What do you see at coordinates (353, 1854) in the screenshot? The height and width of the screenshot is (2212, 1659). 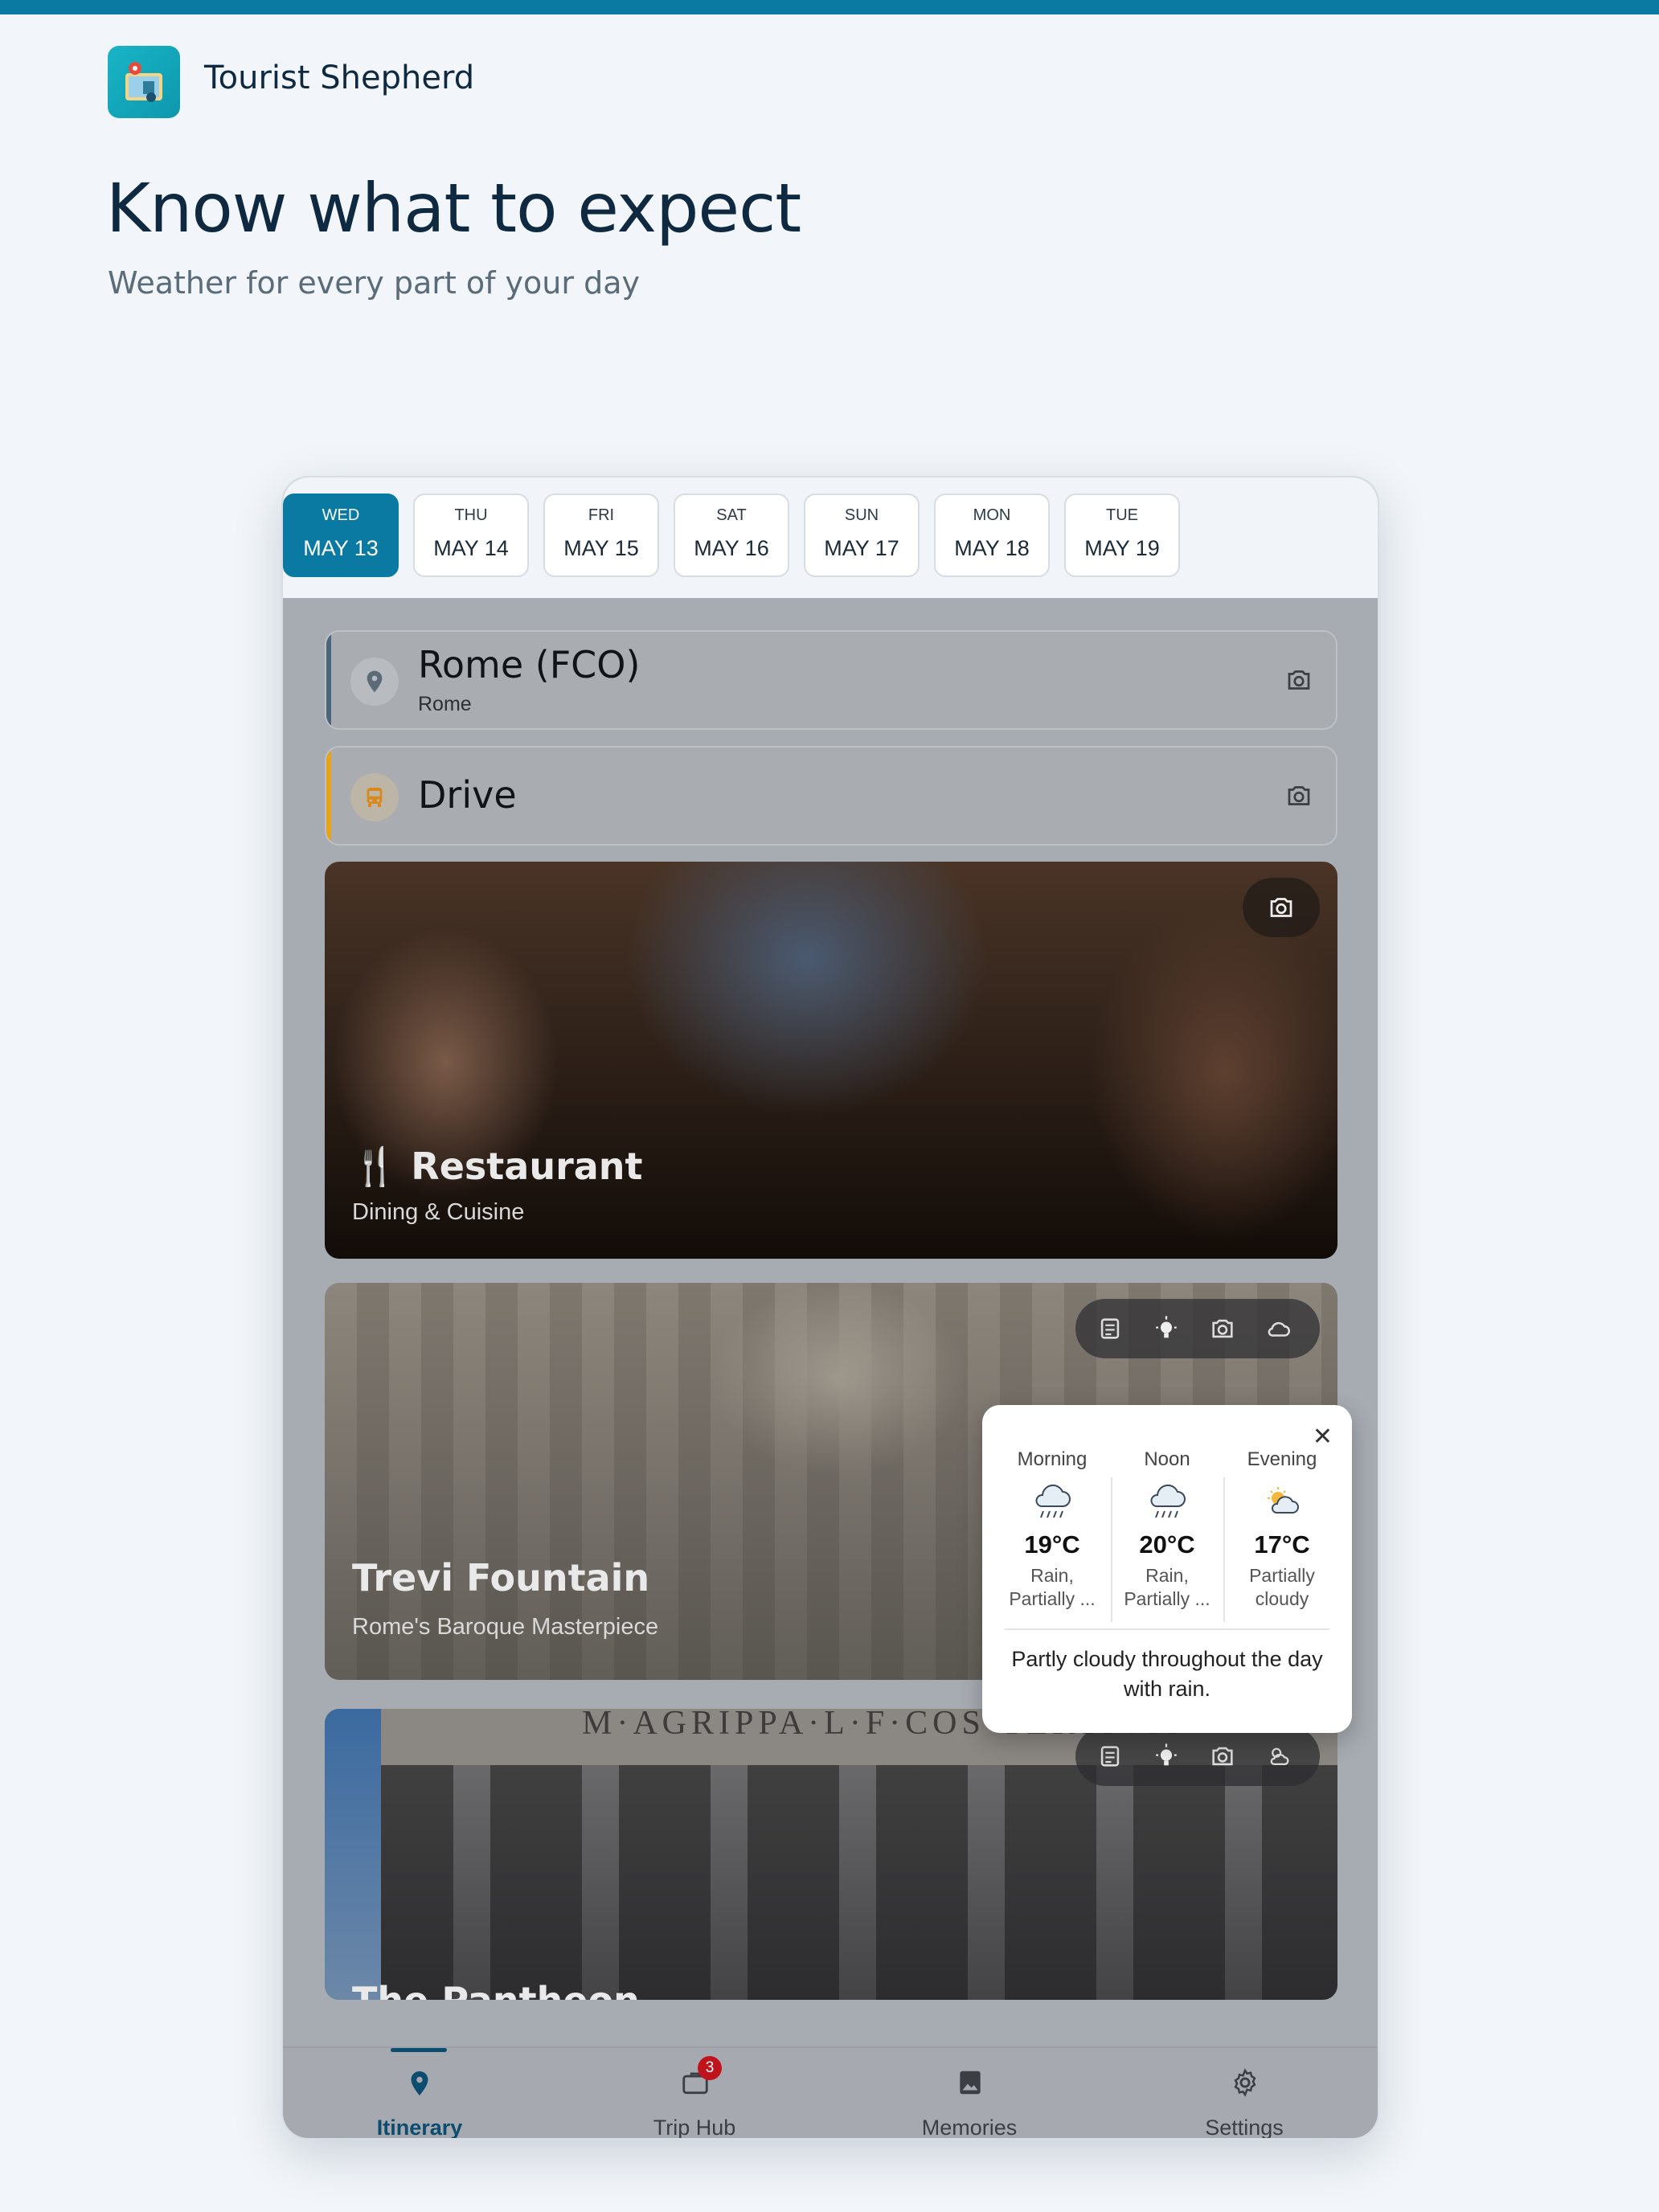 I see `pantheon-sky` at bounding box center [353, 1854].